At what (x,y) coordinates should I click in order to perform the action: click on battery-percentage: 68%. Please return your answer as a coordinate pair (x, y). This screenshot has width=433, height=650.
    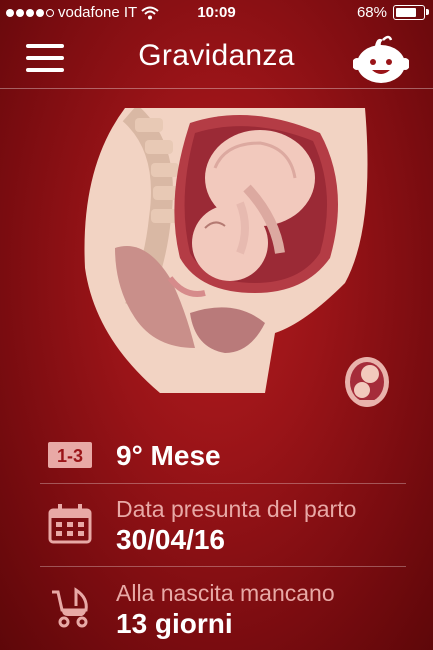
    Looking at the image, I should click on (371, 12).